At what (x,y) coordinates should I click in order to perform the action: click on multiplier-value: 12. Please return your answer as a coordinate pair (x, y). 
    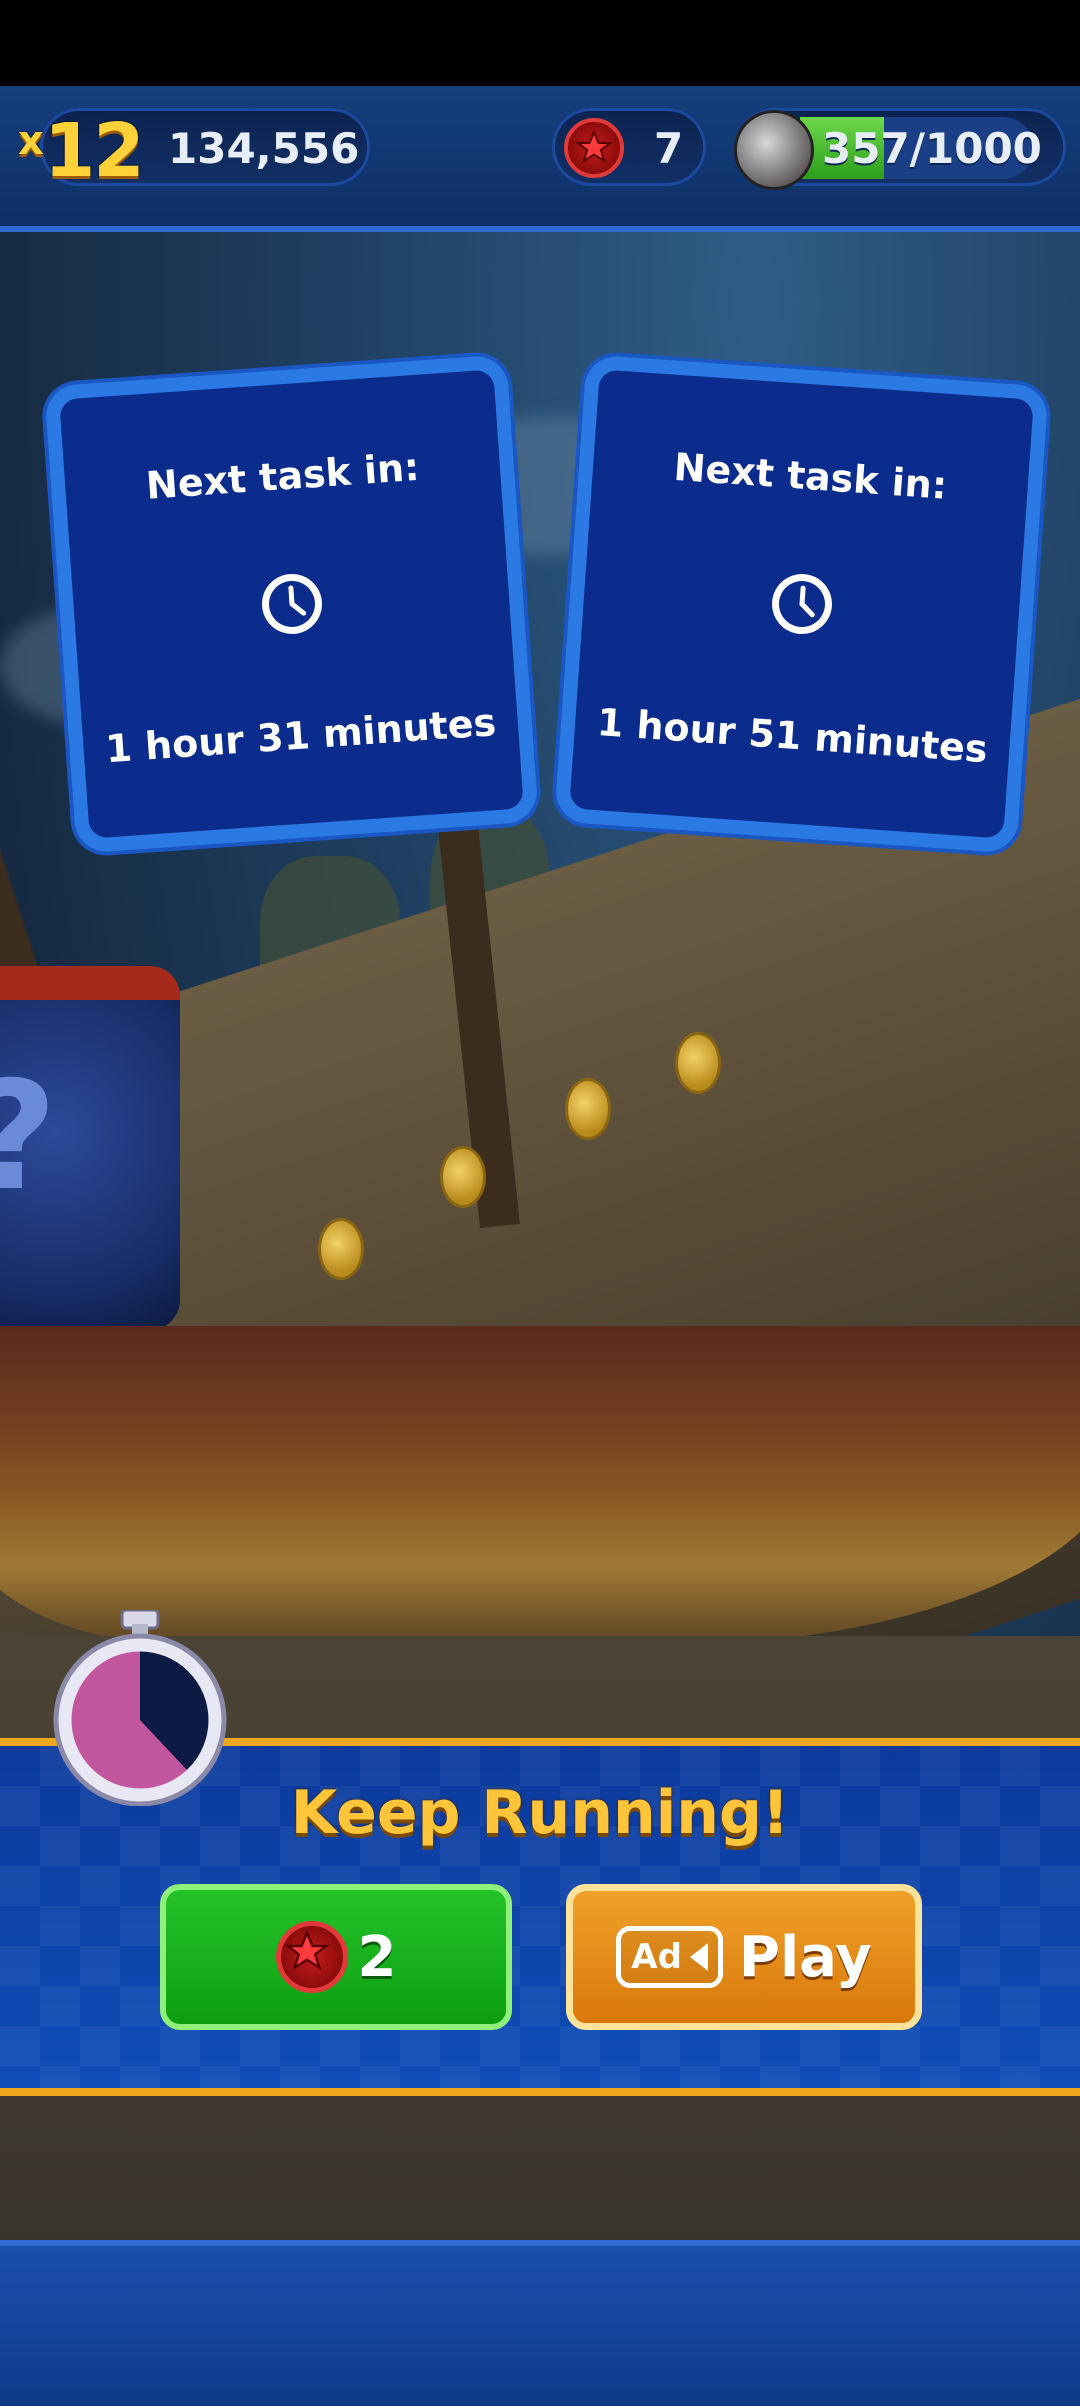
    Looking at the image, I should click on (94, 151).